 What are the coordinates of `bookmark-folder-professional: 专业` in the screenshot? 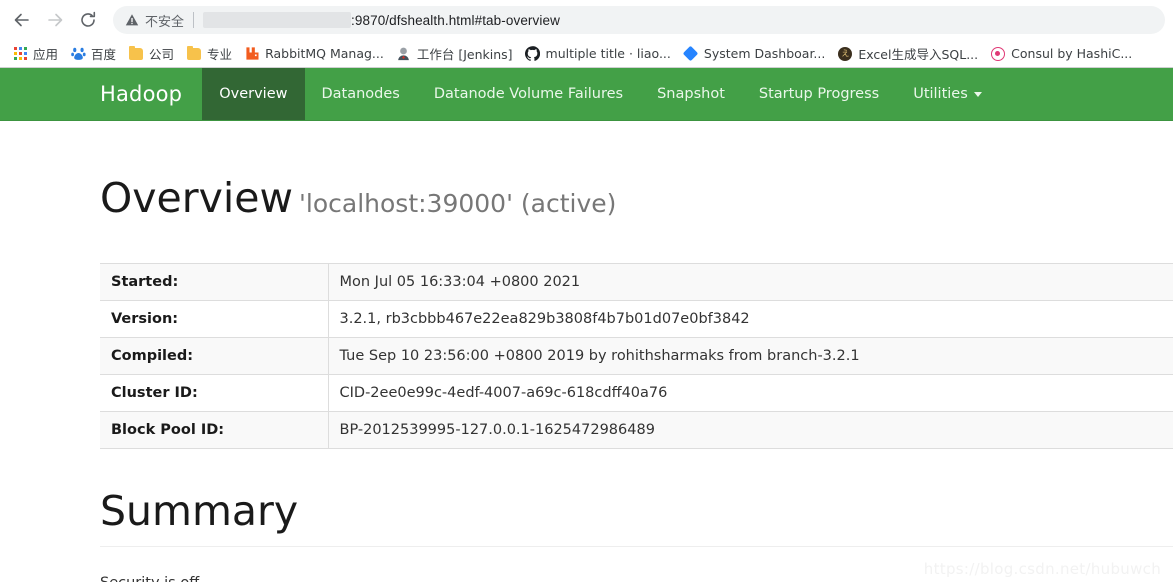 It's located at (209, 54).